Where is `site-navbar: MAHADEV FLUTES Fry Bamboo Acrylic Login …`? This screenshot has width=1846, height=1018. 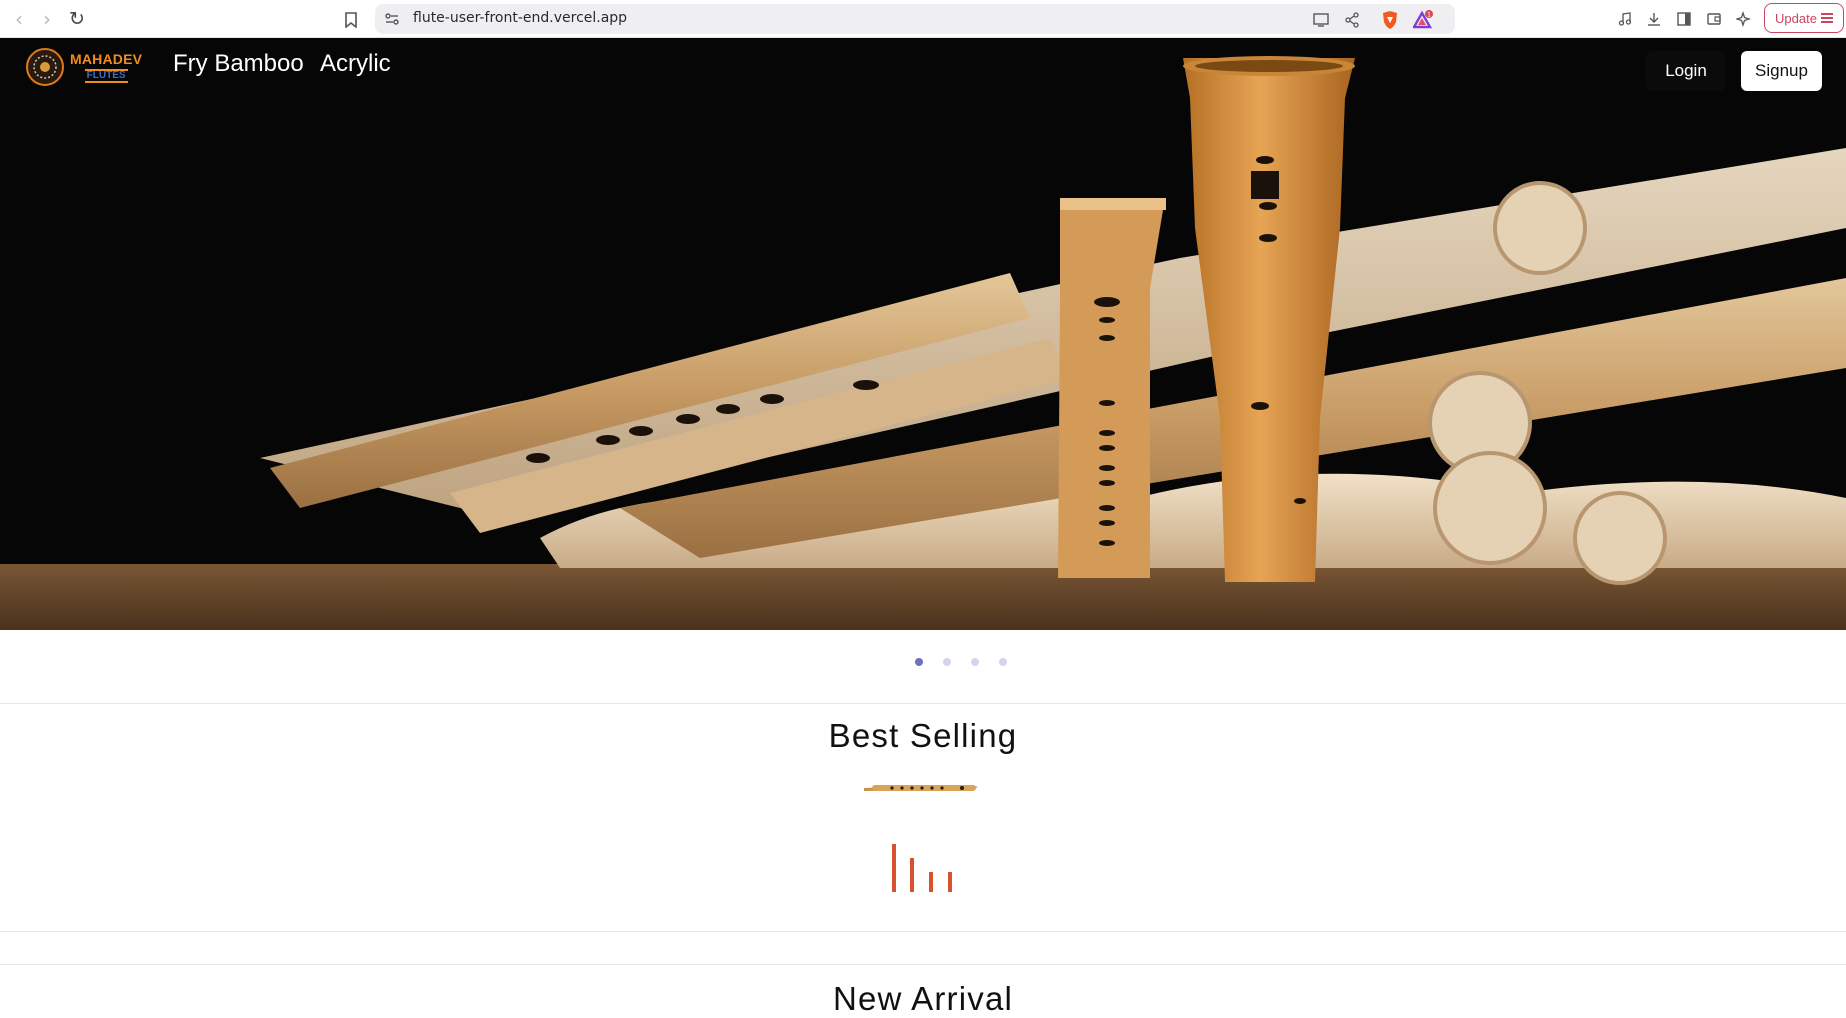 site-navbar: MAHADEV FLUTES Fry Bamboo Acrylic Login … is located at coordinates (923, 70).